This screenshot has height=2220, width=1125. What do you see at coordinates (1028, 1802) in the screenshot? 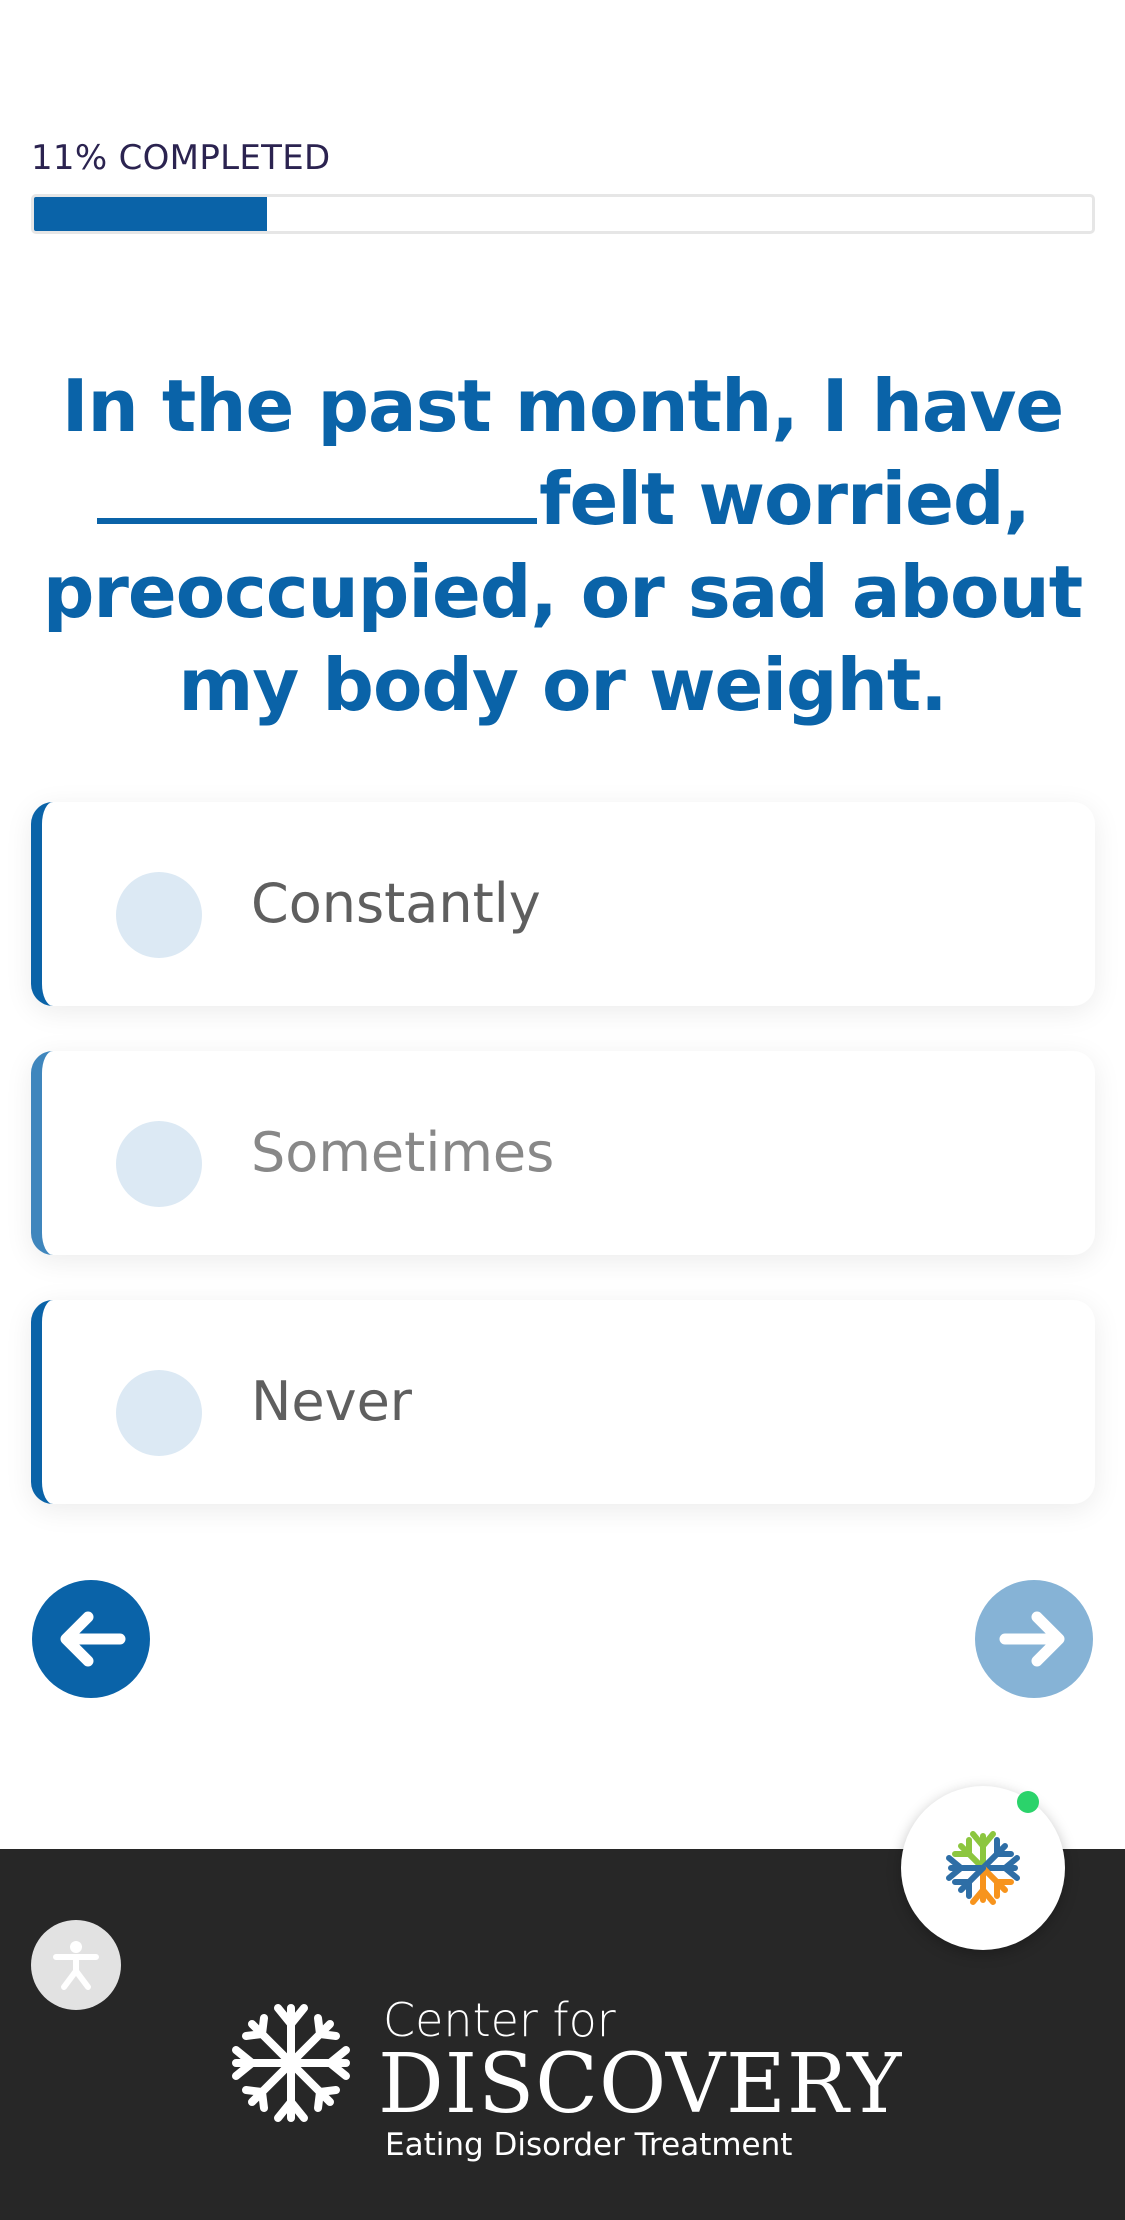
I see `online-status-dot` at bounding box center [1028, 1802].